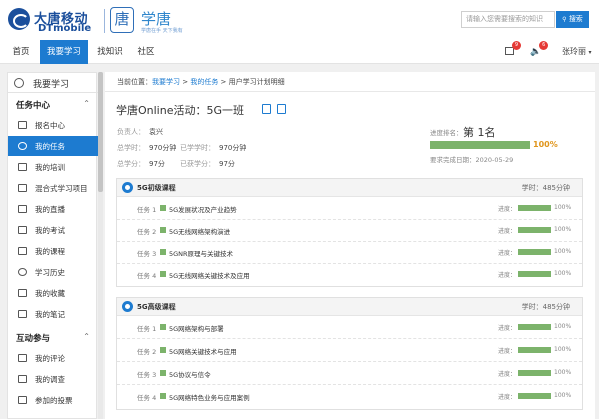  I want to click on sidebar-item-training: 我的培训, so click(53, 167).